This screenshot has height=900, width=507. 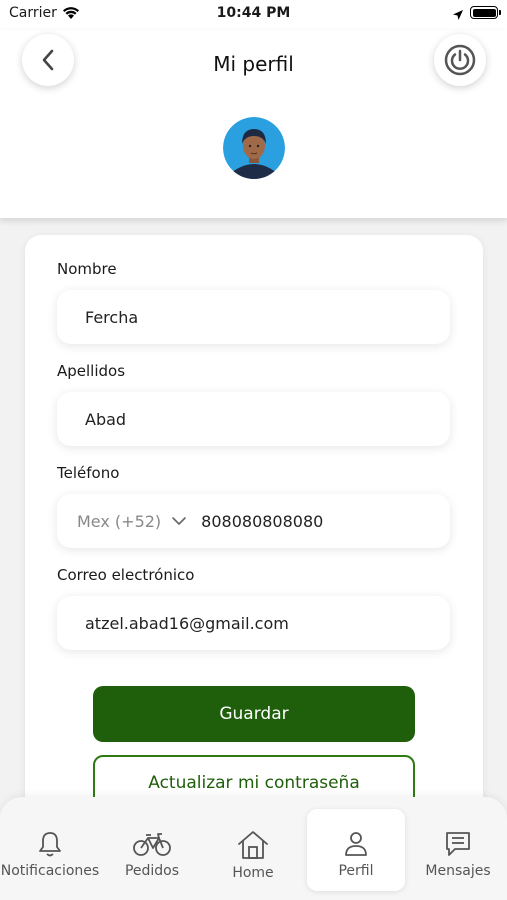 What do you see at coordinates (119, 521) in the screenshot?
I see `country-code-select: Mex (+52)` at bounding box center [119, 521].